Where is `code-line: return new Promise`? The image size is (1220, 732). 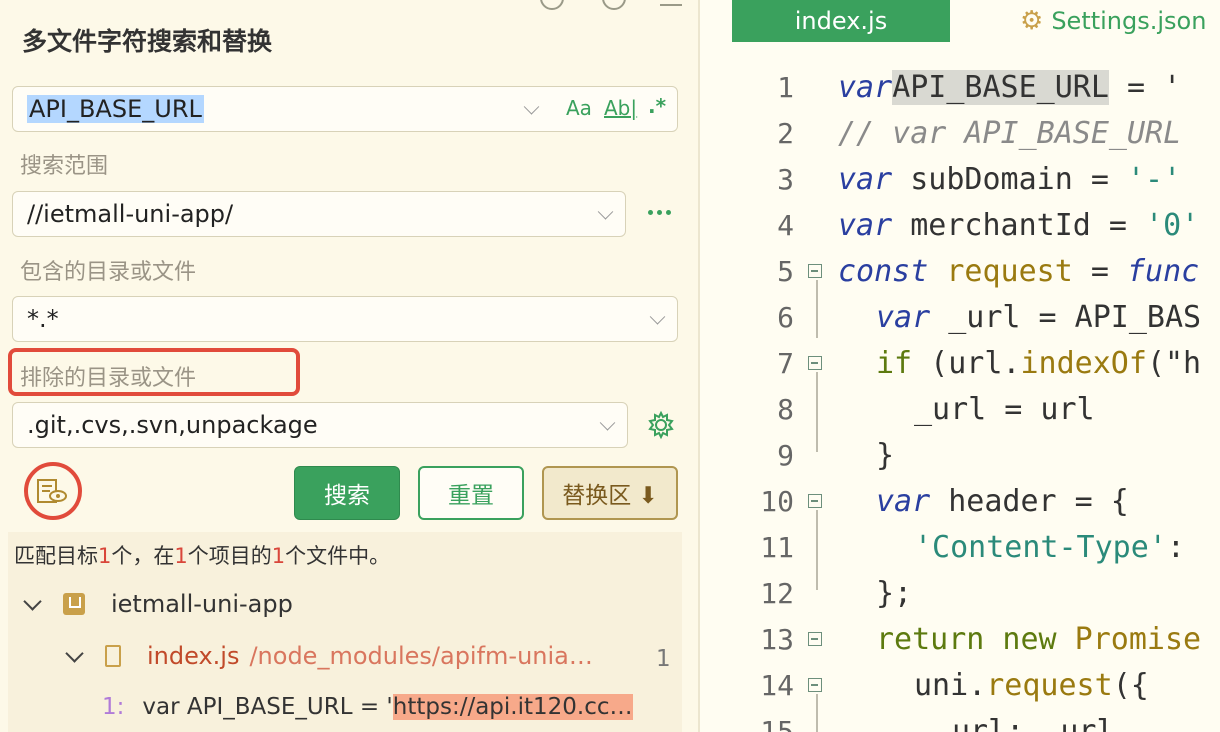
code-line: return new Promise is located at coordinates (1039, 639).